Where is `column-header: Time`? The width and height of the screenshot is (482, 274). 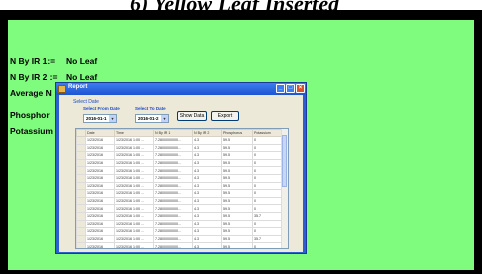 column-header: Time is located at coordinates (134, 133).